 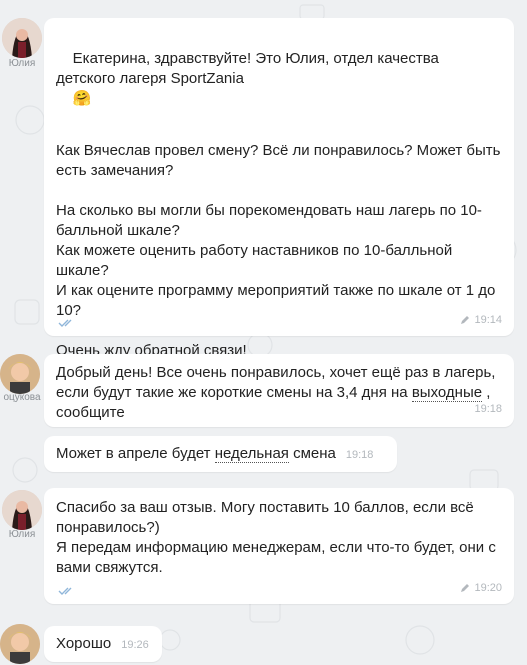 What do you see at coordinates (488, 588) in the screenshot?
I see `message-time: 19:20` at bounding box center [488, 588].